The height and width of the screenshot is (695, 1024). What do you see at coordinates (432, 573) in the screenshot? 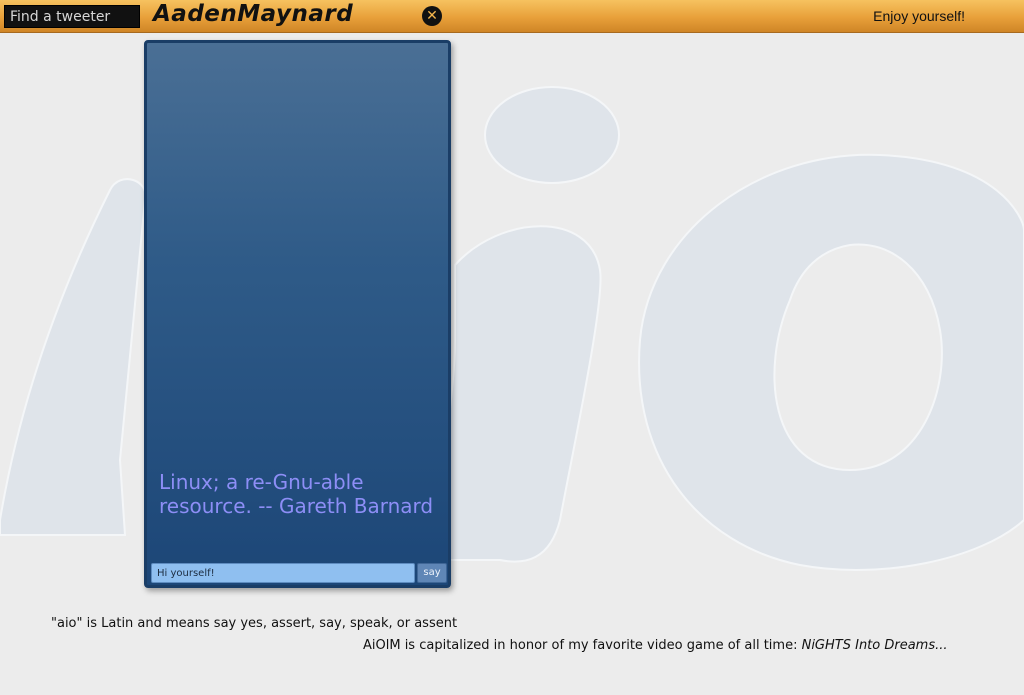
I see `say-button: say` at bounding box center [432, 573].